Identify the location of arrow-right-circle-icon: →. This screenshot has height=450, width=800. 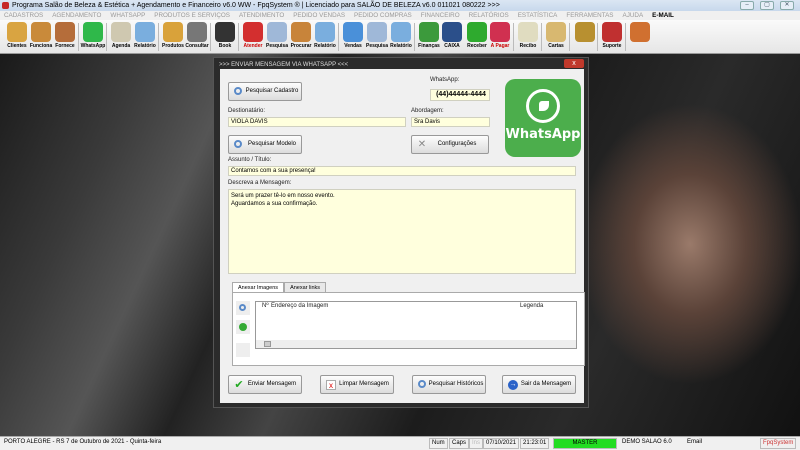
(513, 385).